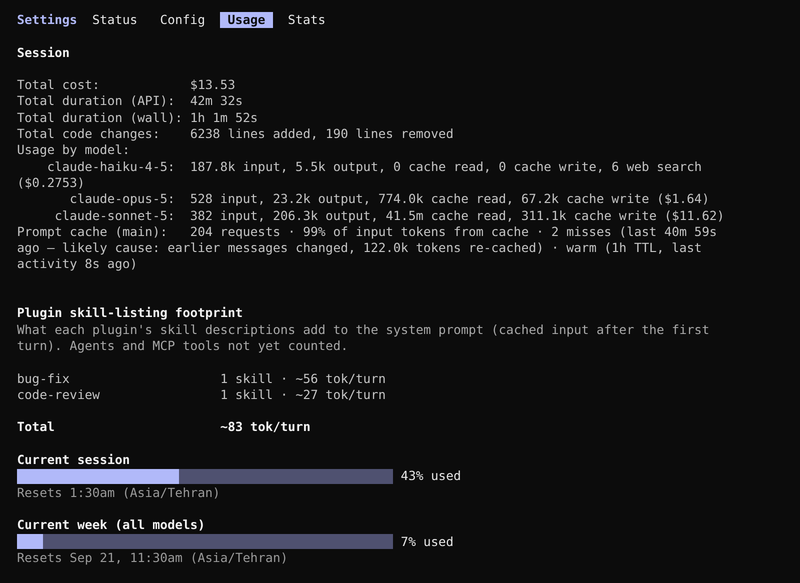  What do you see at coordinates (114, 20) in the screenshot?
I see `tab: Status` at bounding box center [114, 20].